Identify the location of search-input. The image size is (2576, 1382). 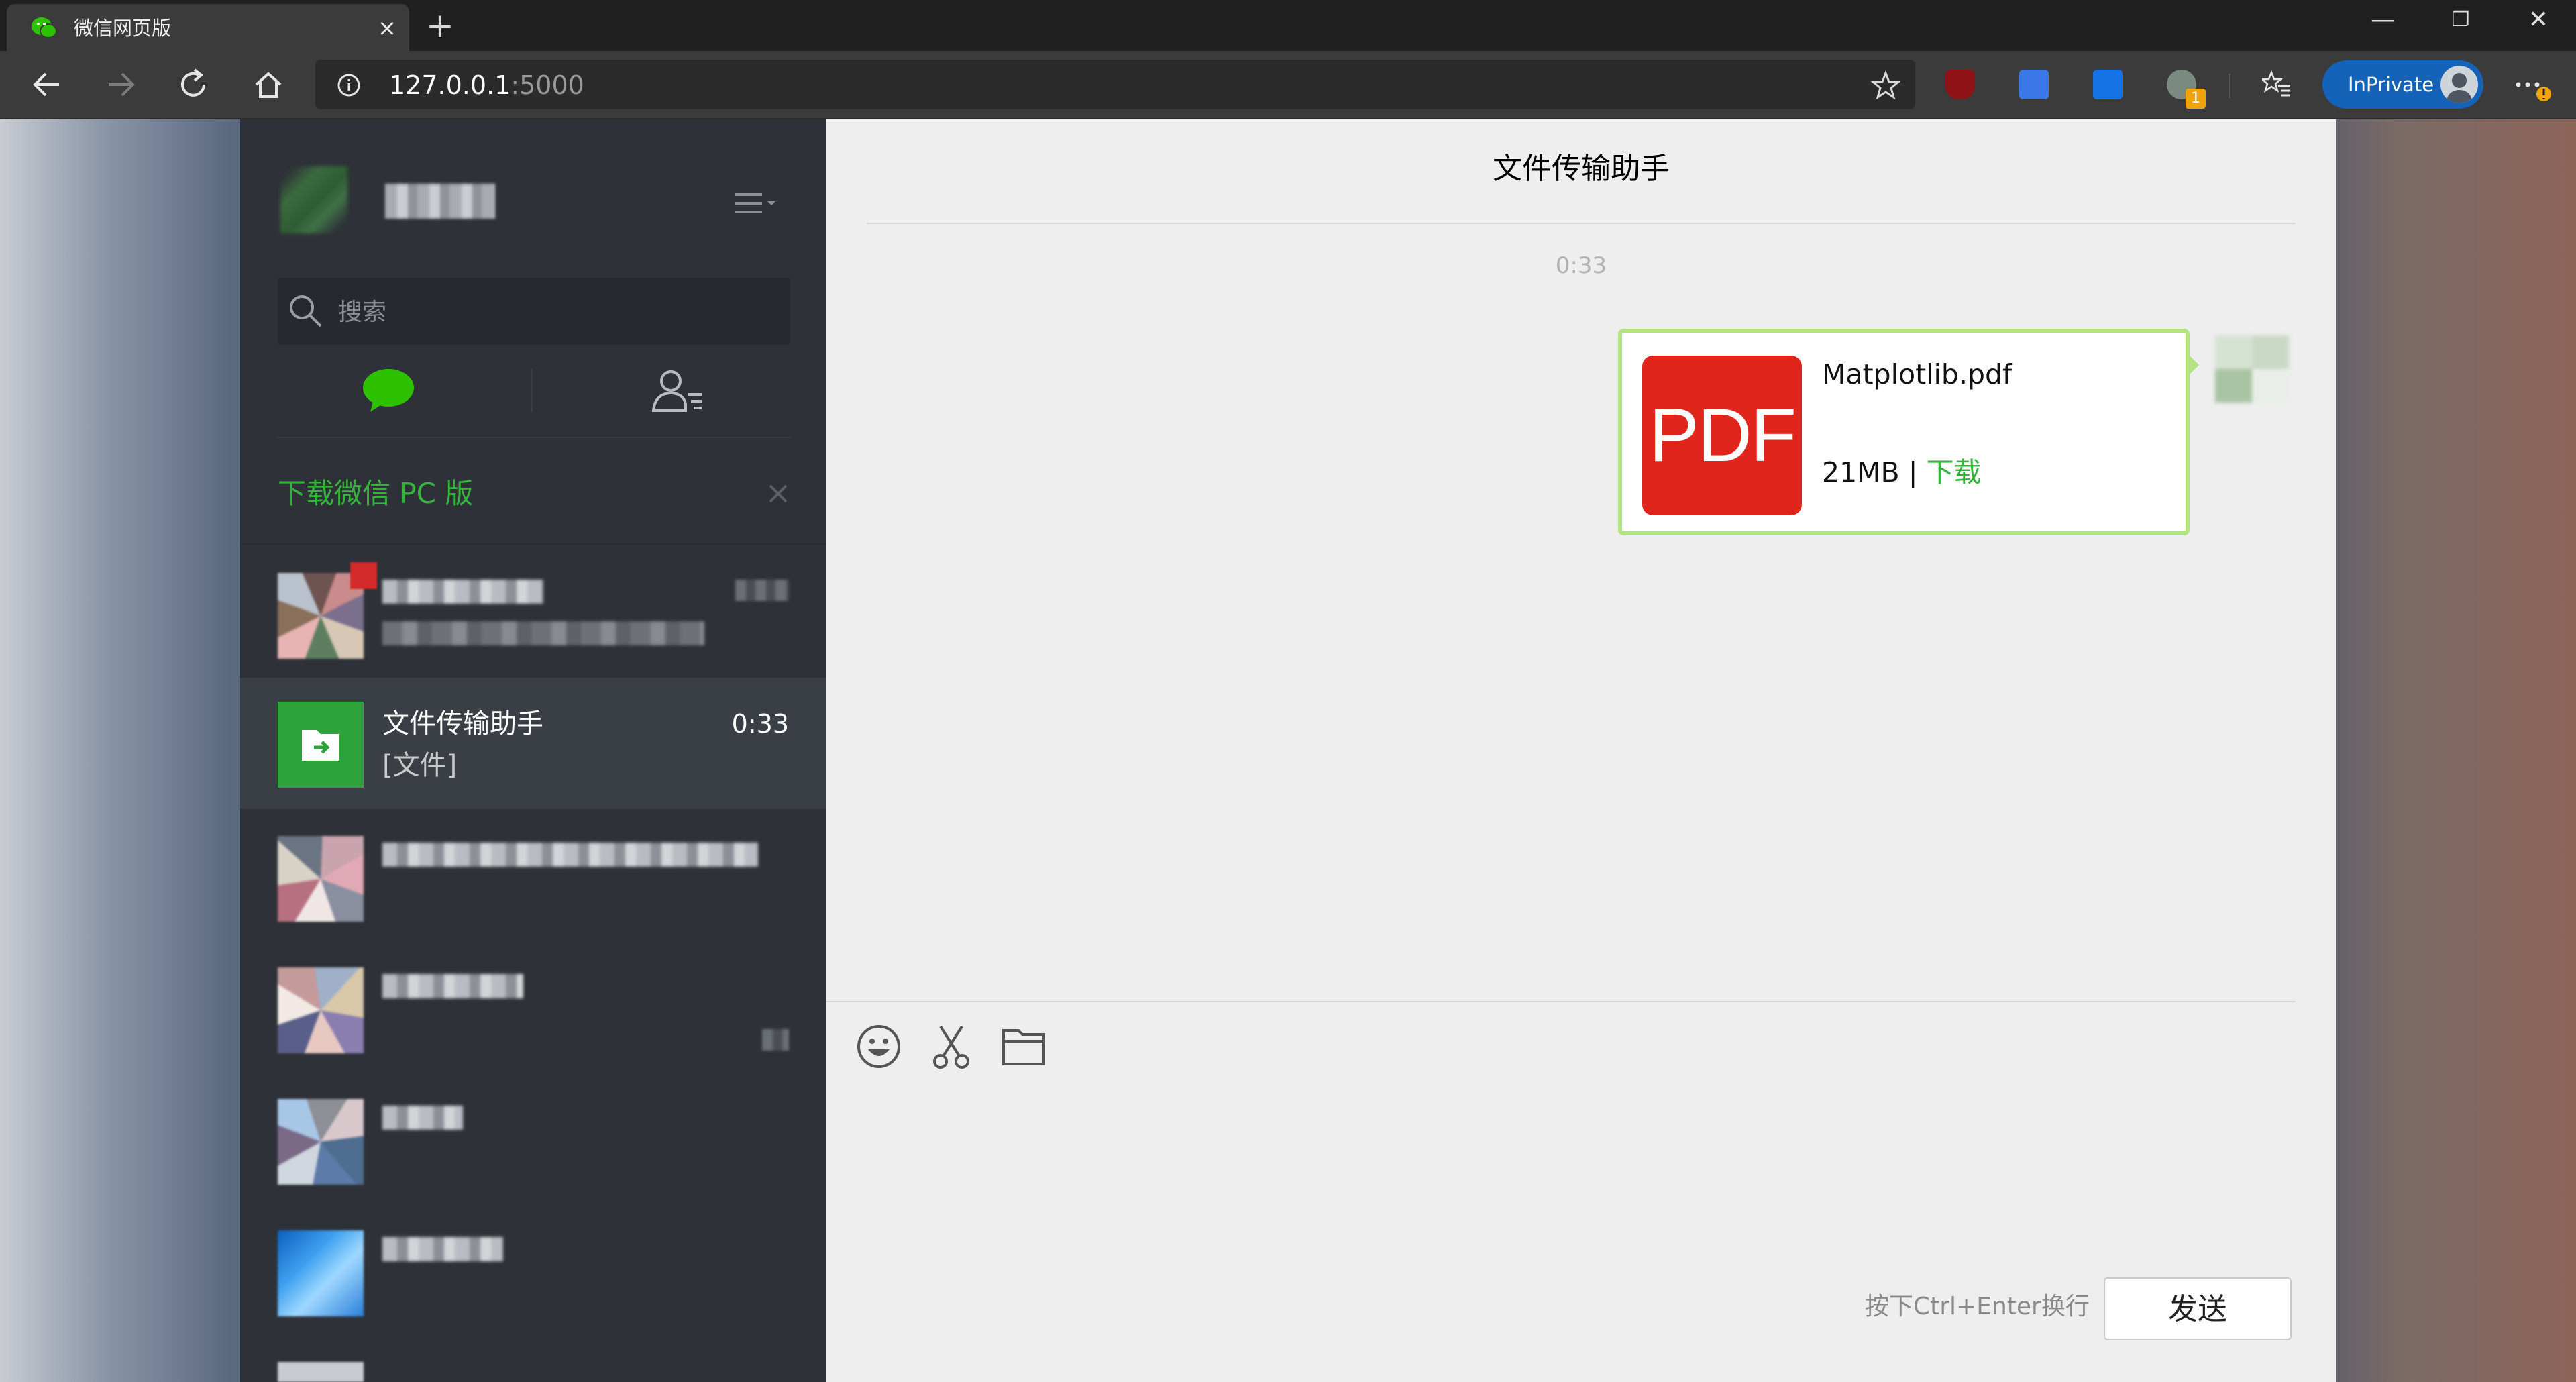
(553, 312).